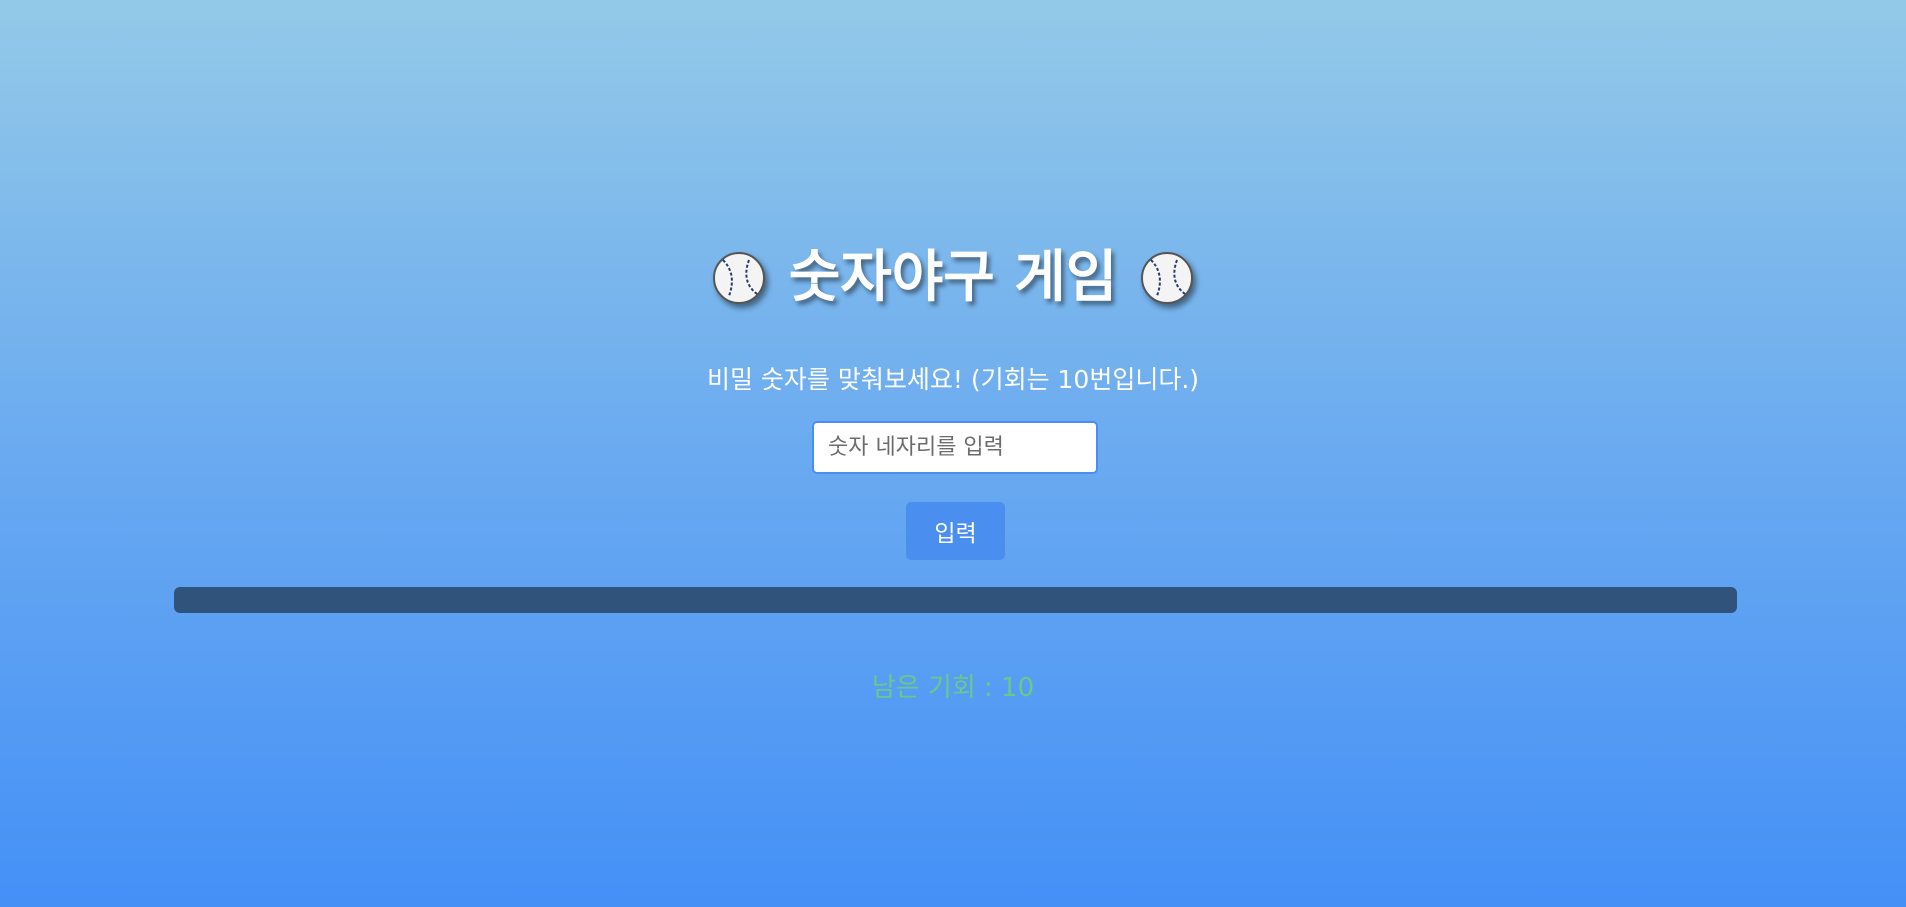 This screenshot has width=1906, height=907. What do you see at coordinates (953, 688) in the screenshot?
I see `remaining-chances: 남은 기회 : 10` at bounding box center [953, 688].